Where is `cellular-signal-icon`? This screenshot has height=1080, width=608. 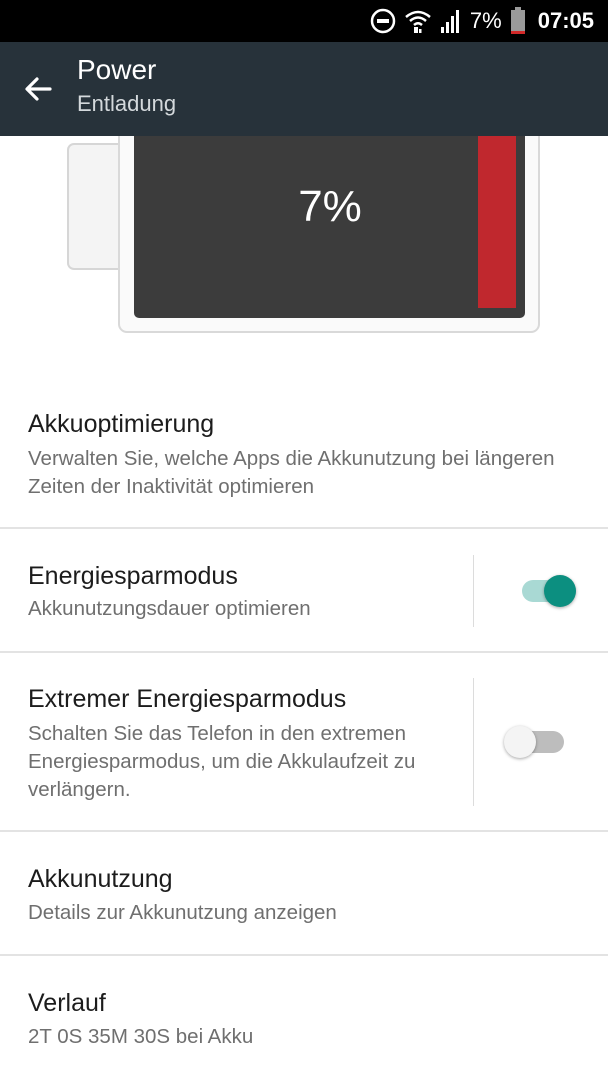 cellular-signal-icon is located at coordinates (449, 21).